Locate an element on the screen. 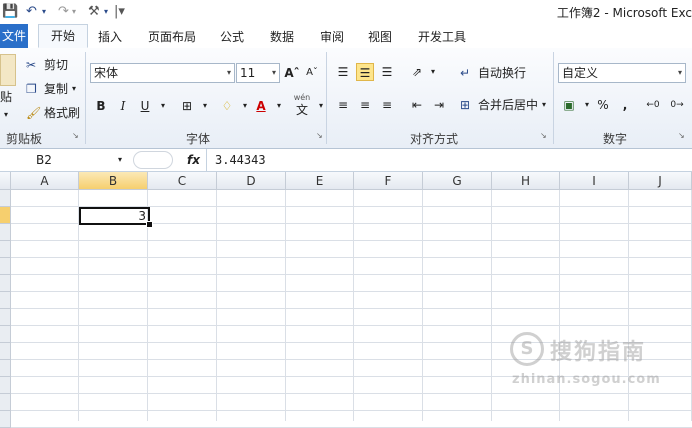  grow-font-icon: Aˆ is located at coordinates (292, 73).